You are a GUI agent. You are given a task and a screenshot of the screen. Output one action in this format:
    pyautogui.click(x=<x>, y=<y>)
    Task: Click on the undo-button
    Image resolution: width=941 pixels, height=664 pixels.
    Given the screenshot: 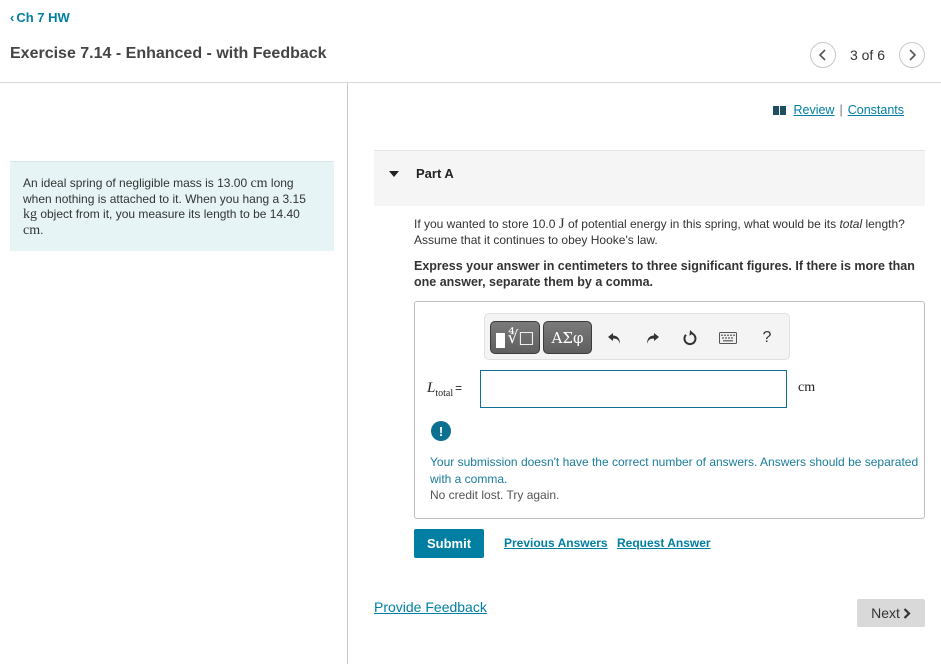 What is the action you would take?
    pyautogui.click(x=615, y=338)
    